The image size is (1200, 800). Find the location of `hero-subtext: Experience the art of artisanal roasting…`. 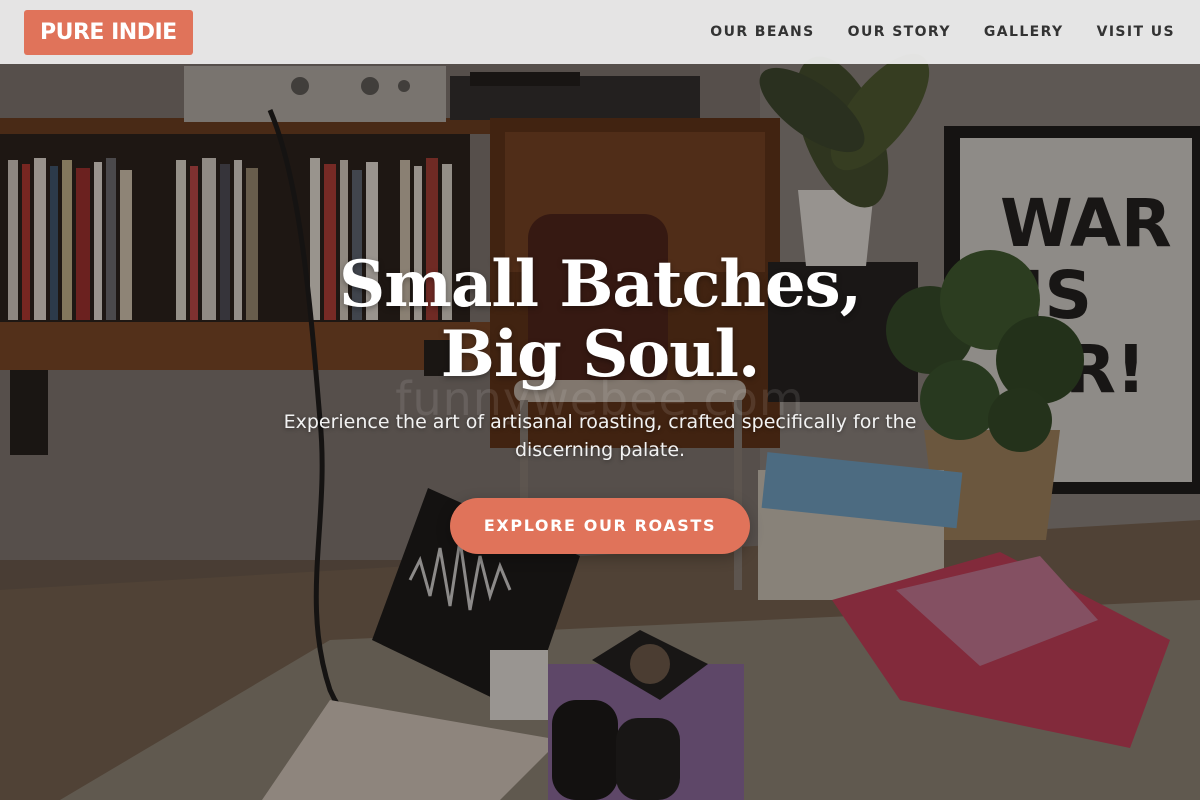

hero-subtext: Experience the art of artisanal roasting… is located at coordinates (600, 436).